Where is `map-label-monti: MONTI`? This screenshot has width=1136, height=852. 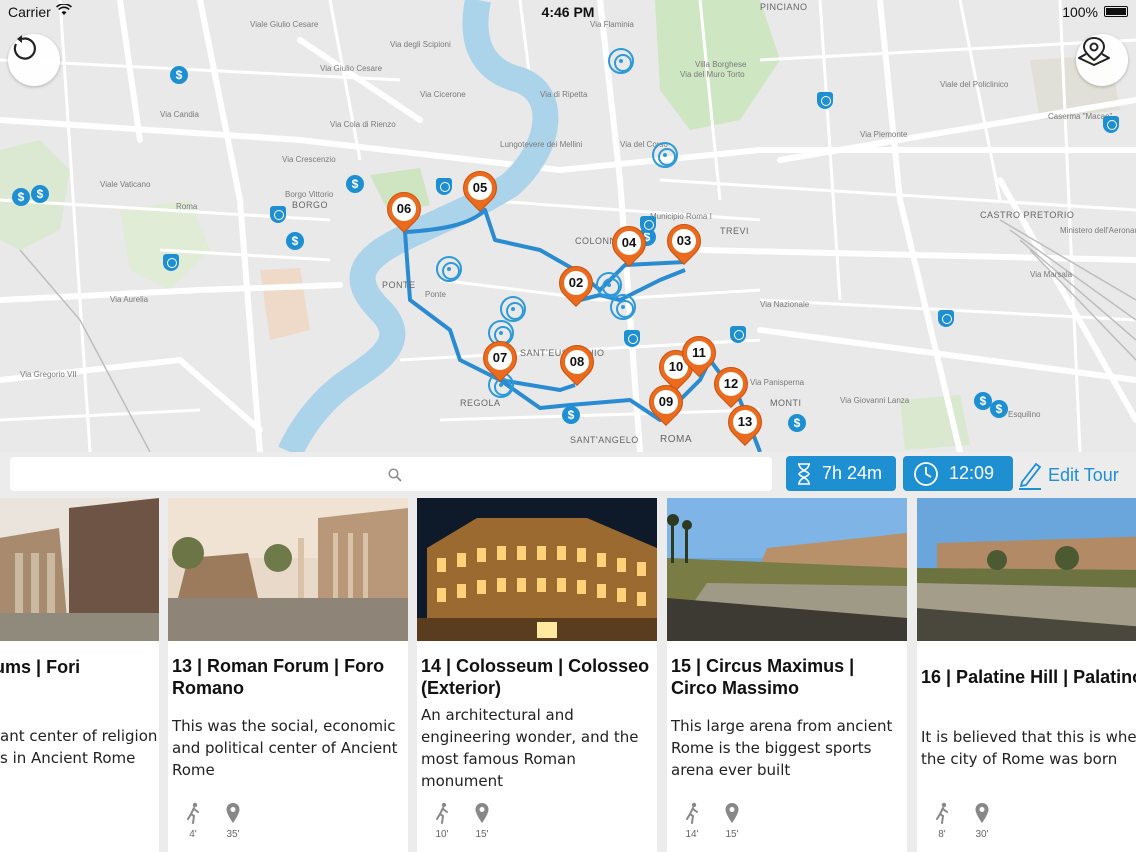
map-label-monti: MONTI is located at coordinates (786, 403).